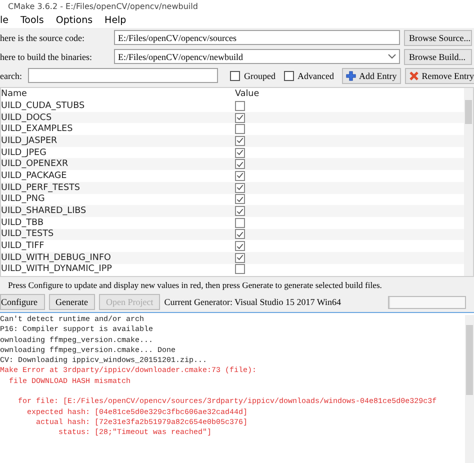 The height and width of the screenshot is (463, 474). Describe the element at coordinates (74, 20) in the screenshot. I see `menu-item: Options` at that location.